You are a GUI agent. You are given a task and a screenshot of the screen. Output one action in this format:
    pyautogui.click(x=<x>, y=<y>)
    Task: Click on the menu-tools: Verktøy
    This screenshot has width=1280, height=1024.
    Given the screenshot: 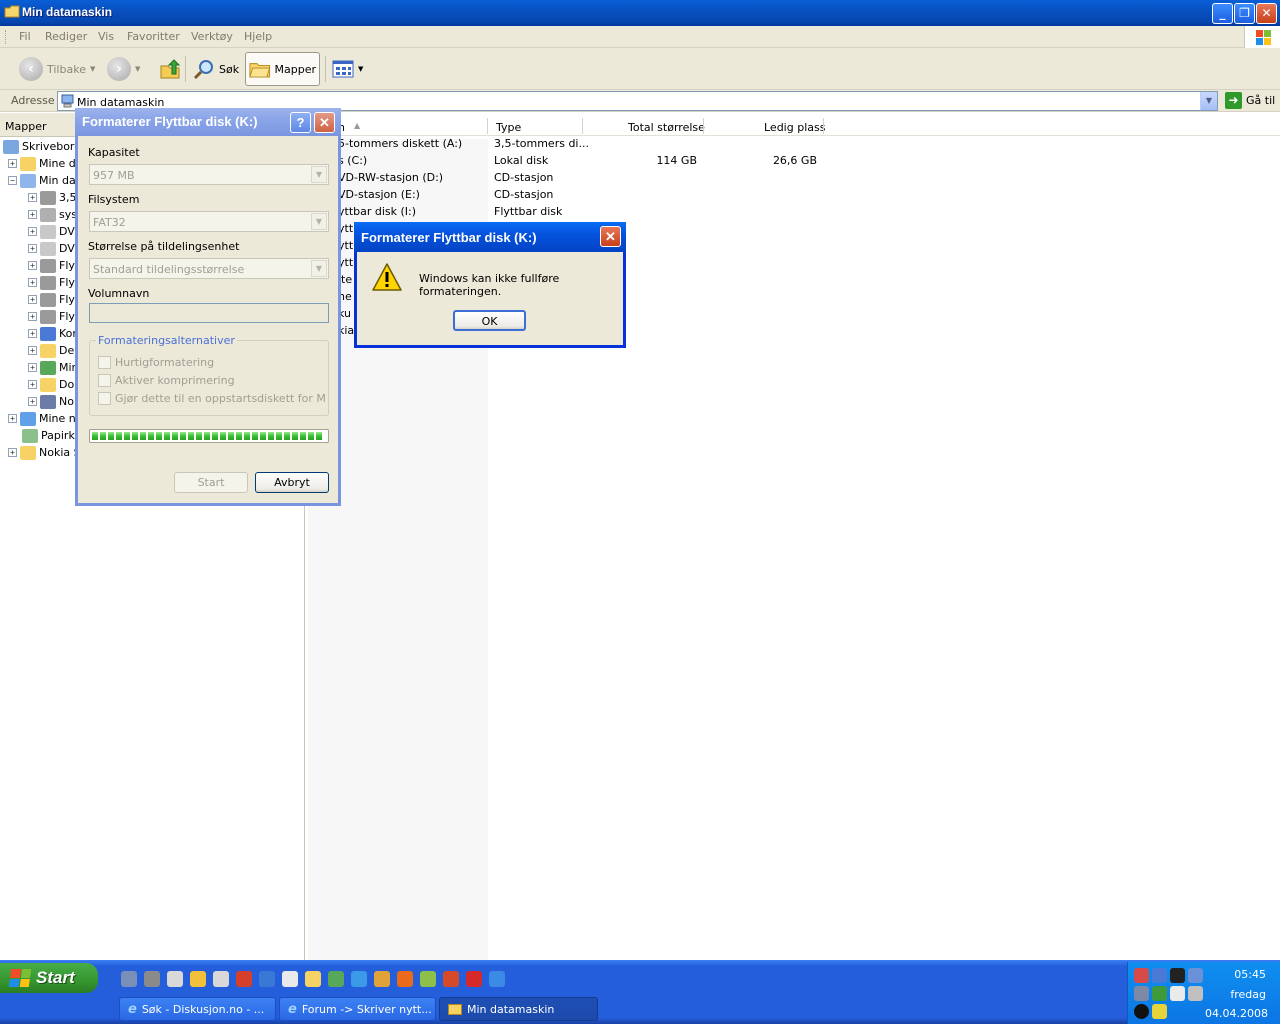 What is the action you would take?
    pyautogui.click(x=212, y=36)
    